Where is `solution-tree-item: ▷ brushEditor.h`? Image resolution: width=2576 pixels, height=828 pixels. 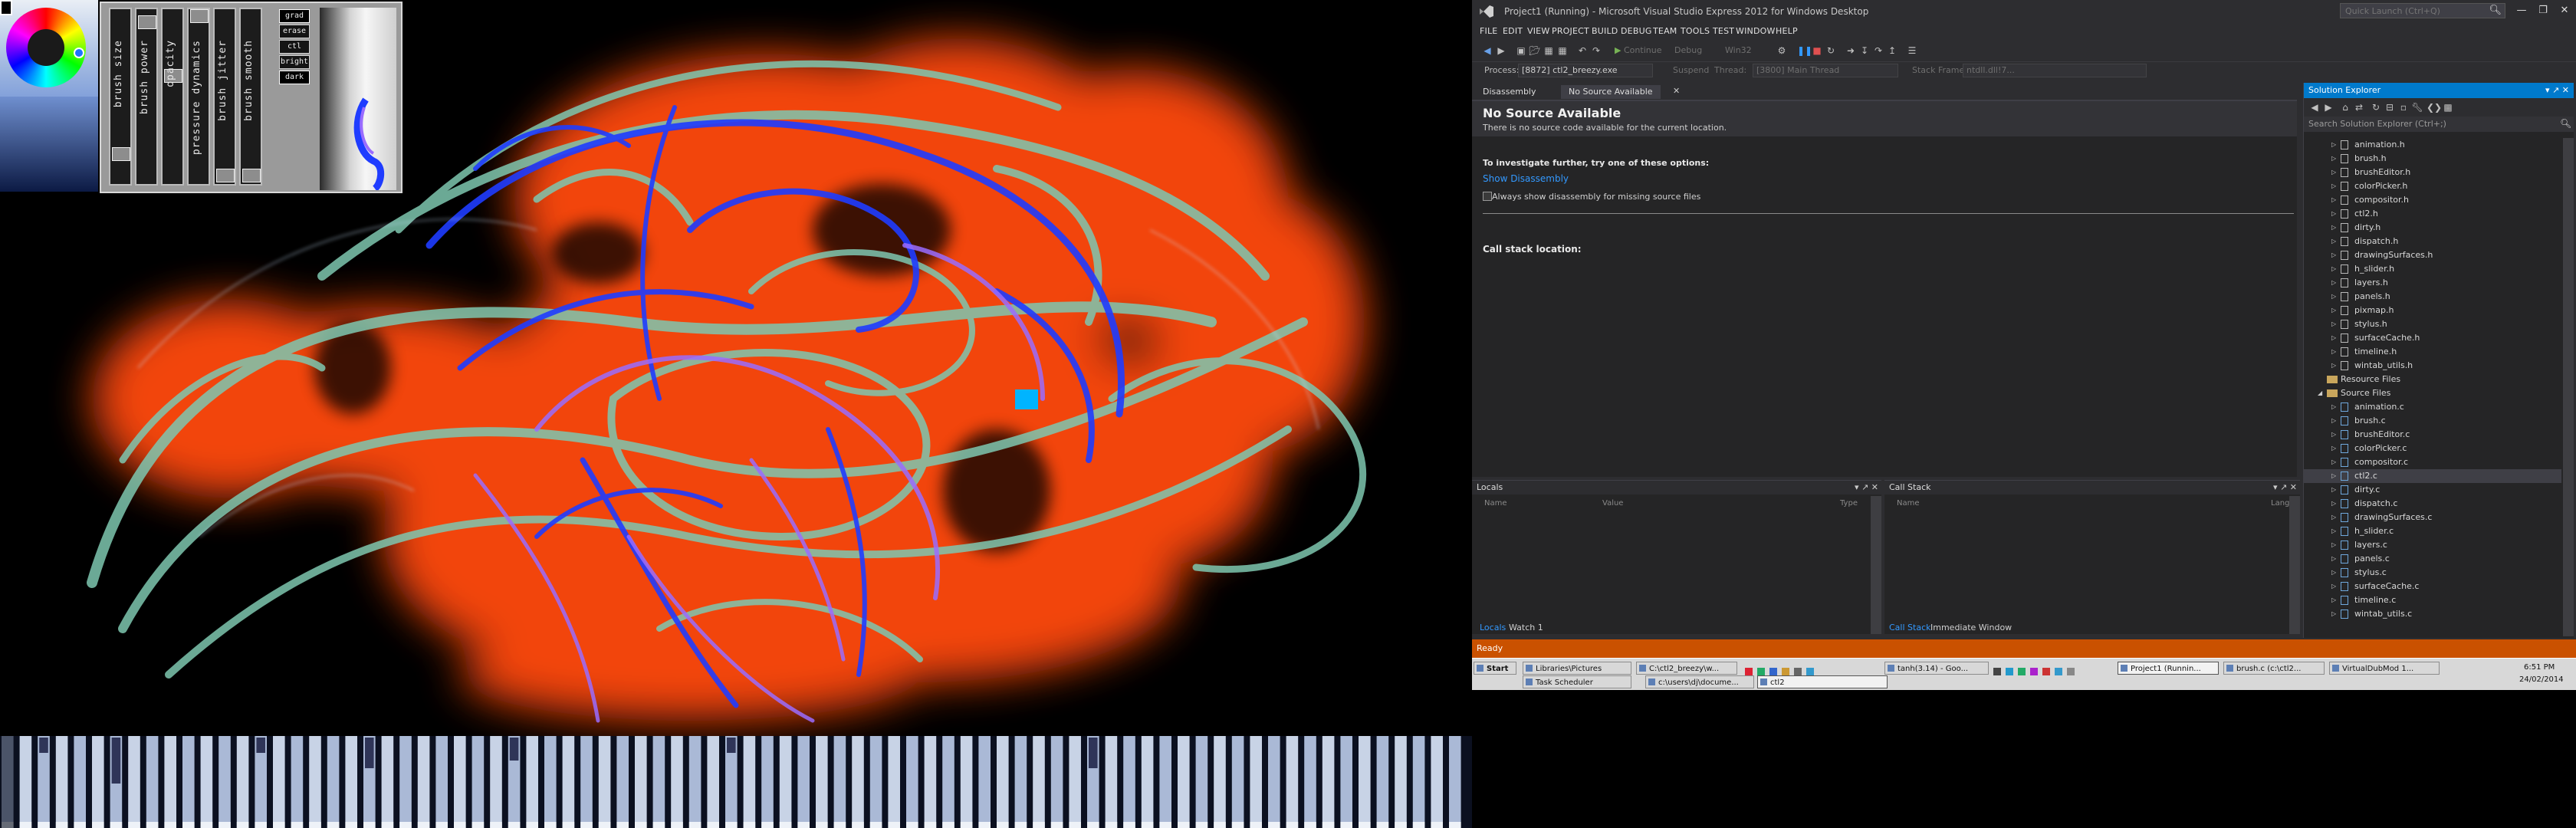
solution-tree-item: ▷ brushEditor.h is located at coordinates (2433, 172).